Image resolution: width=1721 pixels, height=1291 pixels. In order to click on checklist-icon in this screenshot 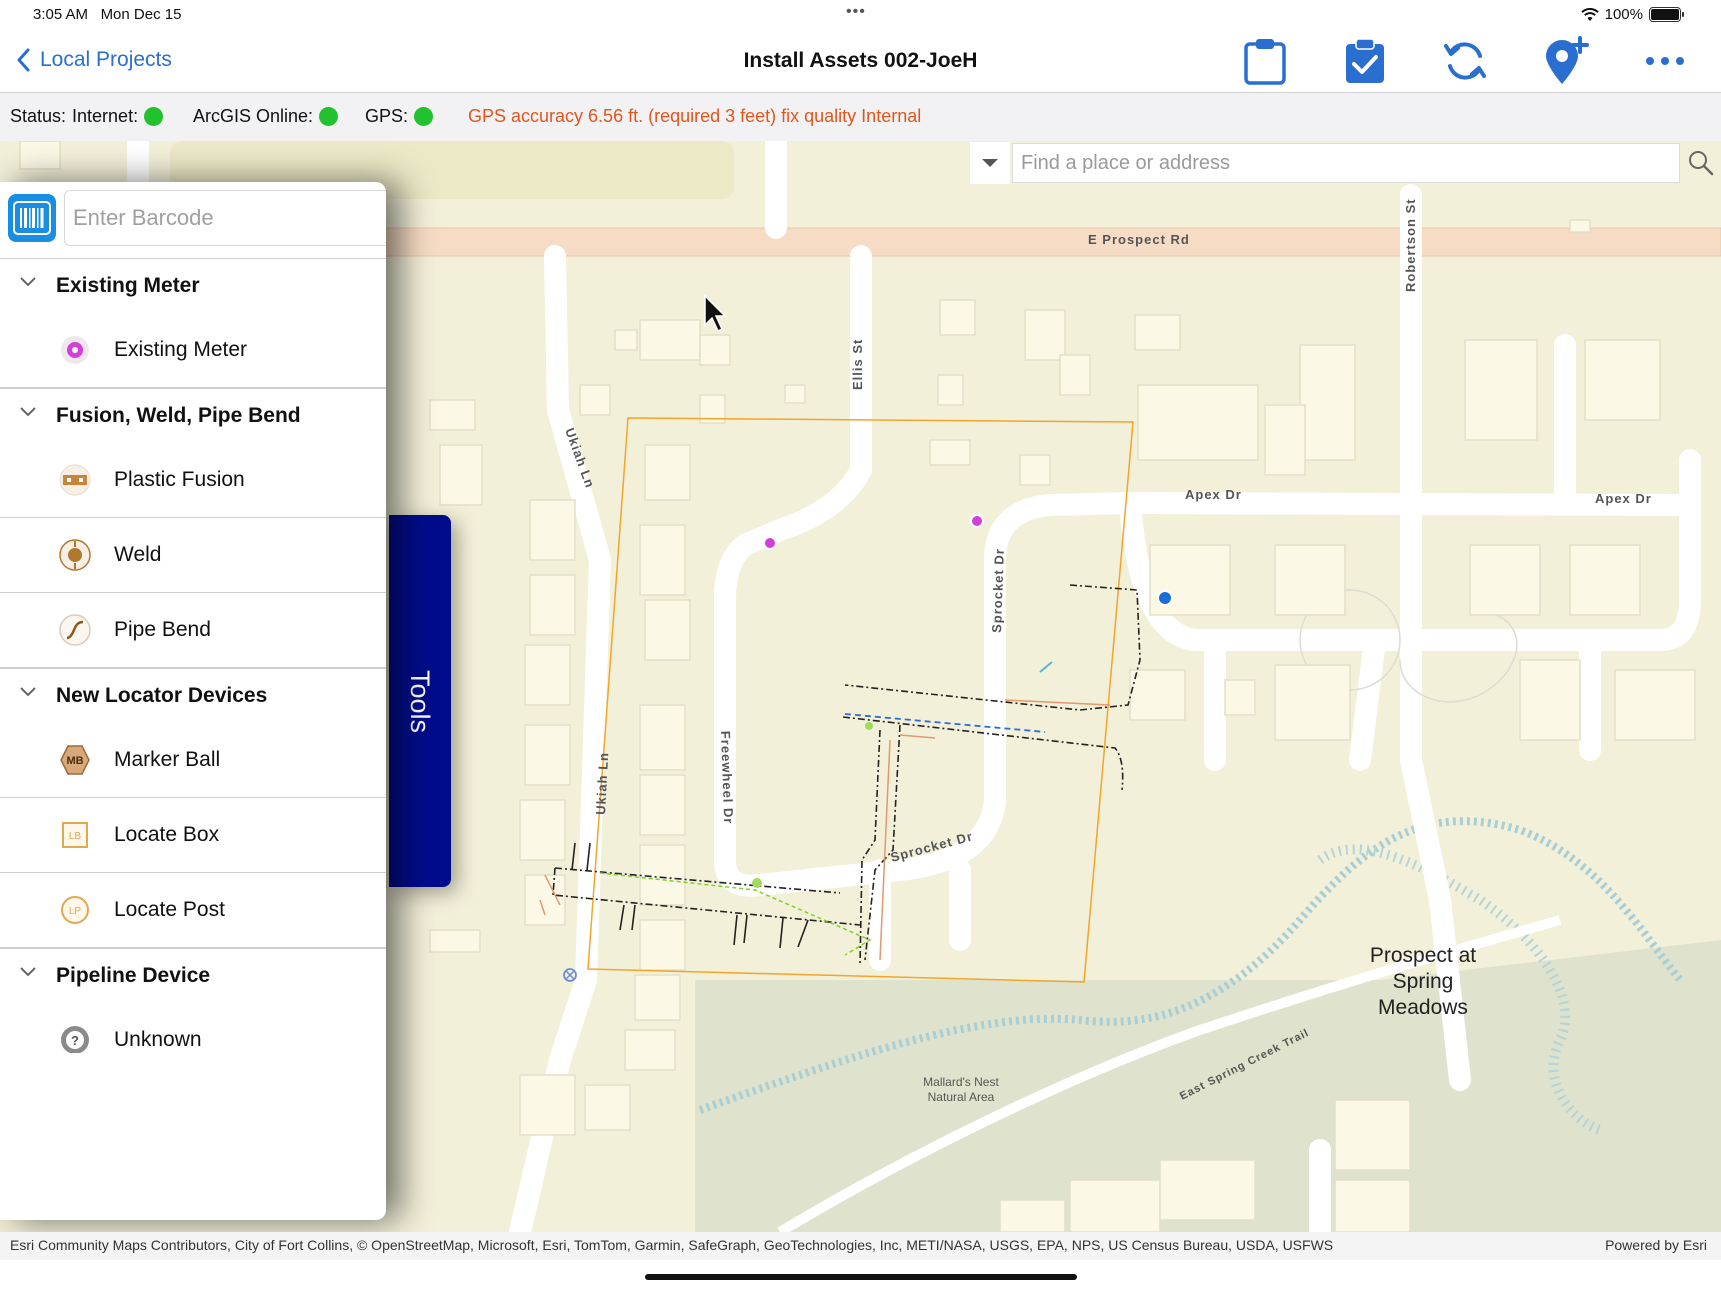, I will do `click(1365, 60)`.